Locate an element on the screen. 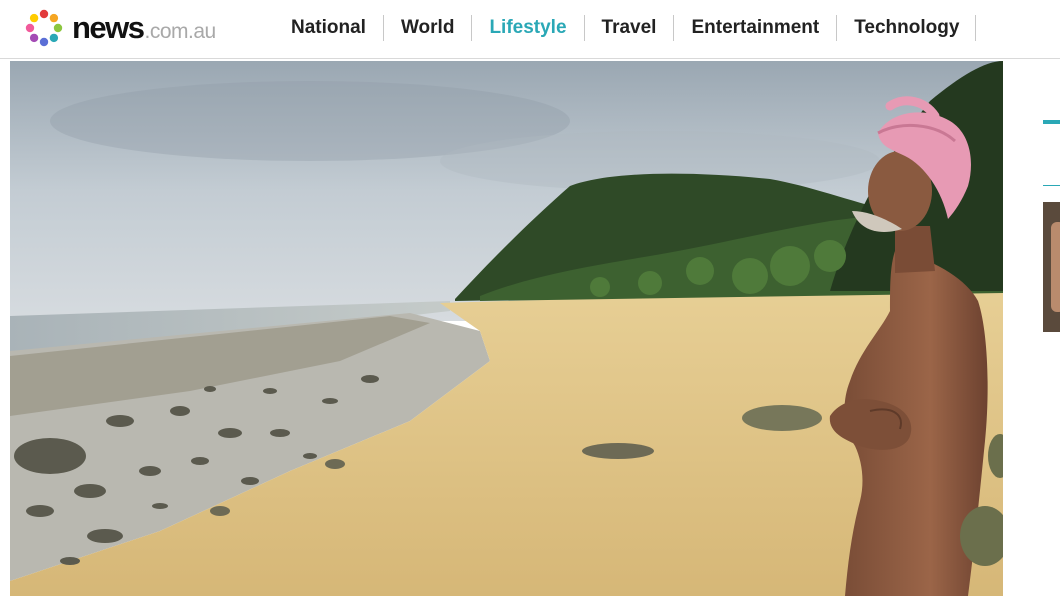 This screenshot has width=1060, height=596. logo-wordmark: news .com.au is located at coordinates (144, 28).